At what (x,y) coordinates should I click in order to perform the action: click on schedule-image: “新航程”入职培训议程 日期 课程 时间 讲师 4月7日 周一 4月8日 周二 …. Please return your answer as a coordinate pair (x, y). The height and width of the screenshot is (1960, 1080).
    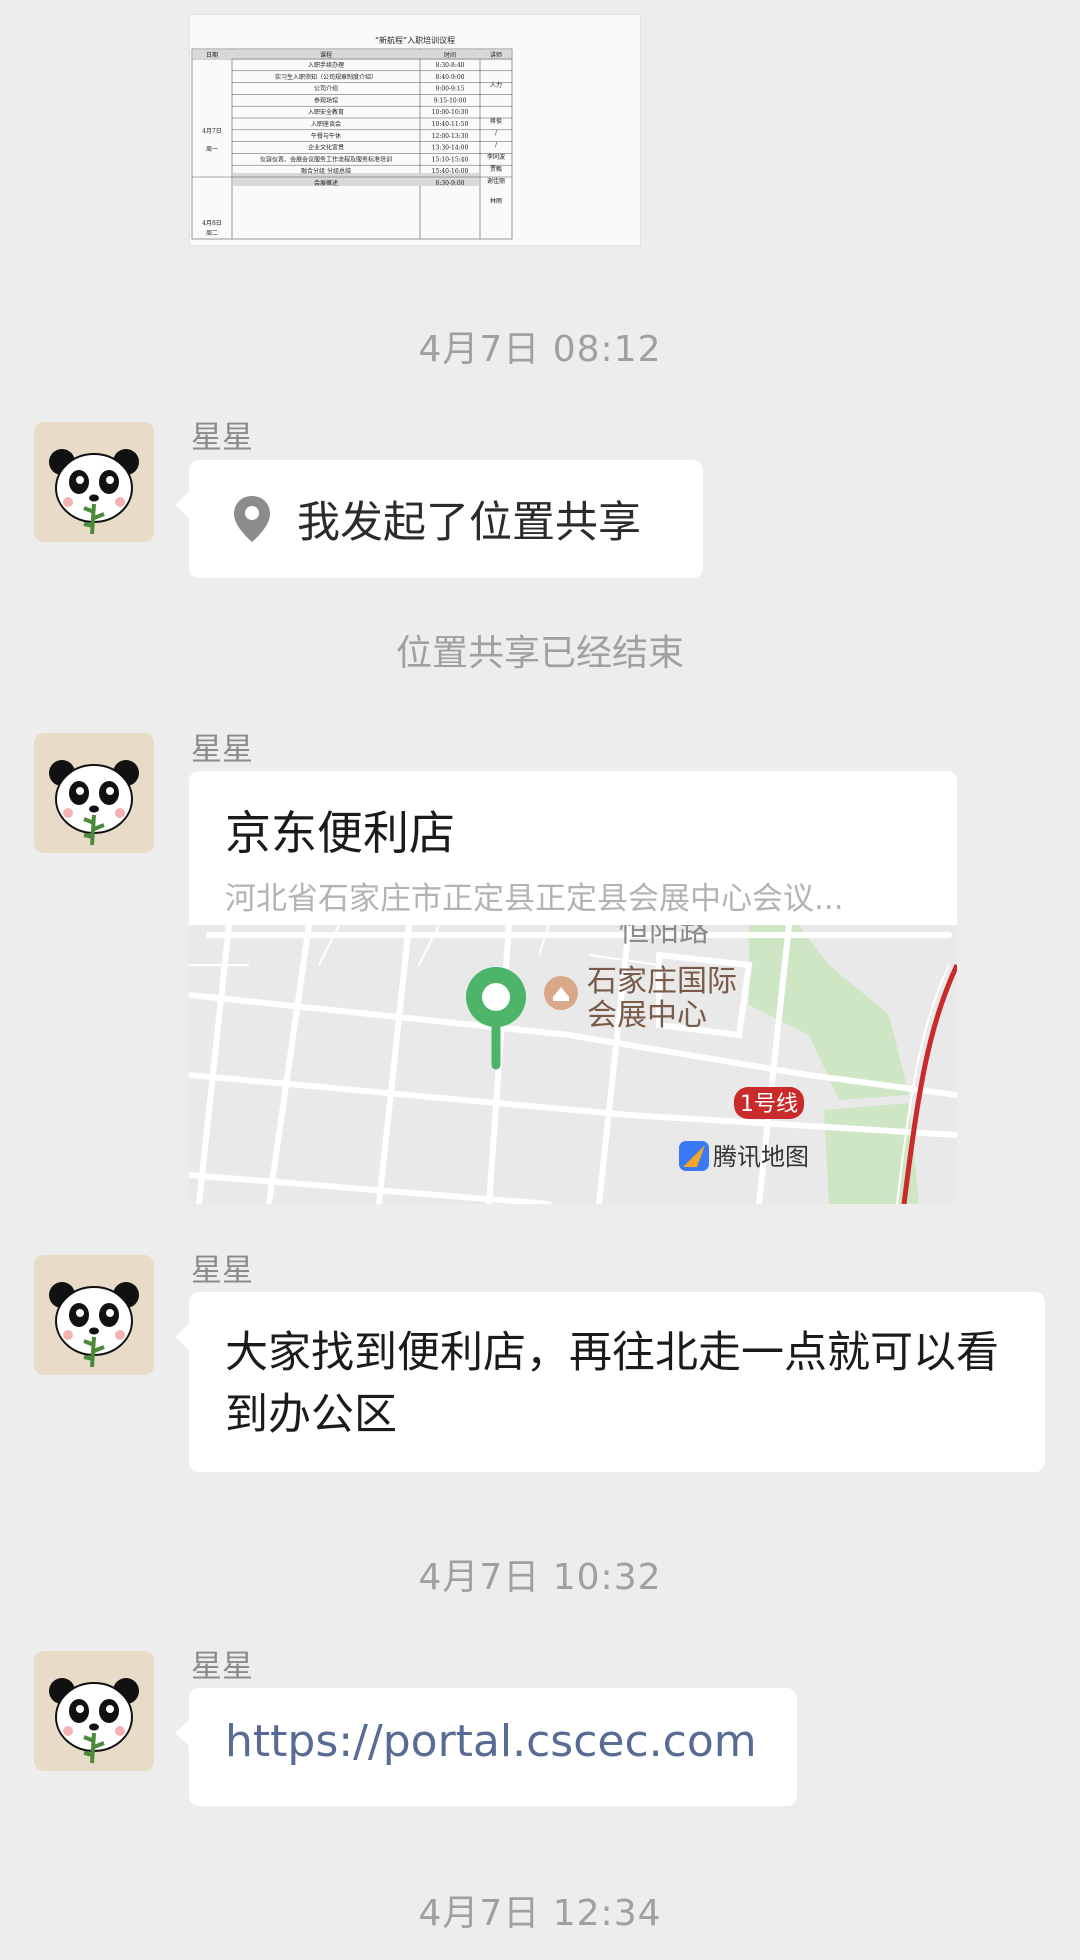
    Looking at the image, I should click on (415, 130).